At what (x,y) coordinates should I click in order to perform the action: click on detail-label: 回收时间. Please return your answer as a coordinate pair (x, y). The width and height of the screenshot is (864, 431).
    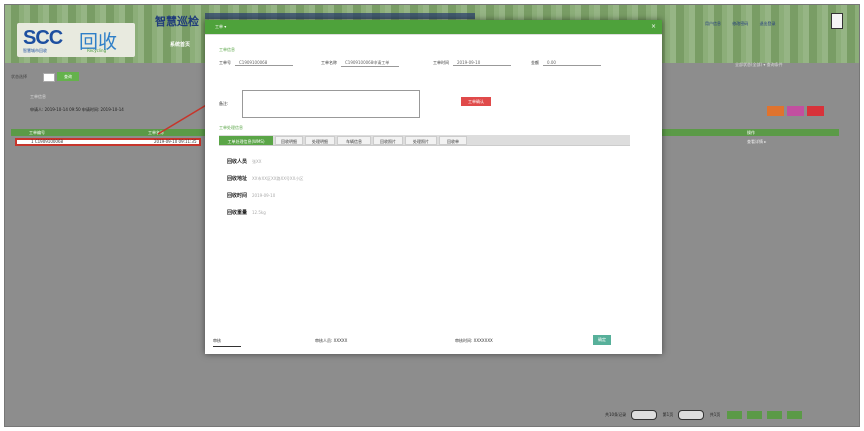
    Looking at the image, I should click on (237, 196).